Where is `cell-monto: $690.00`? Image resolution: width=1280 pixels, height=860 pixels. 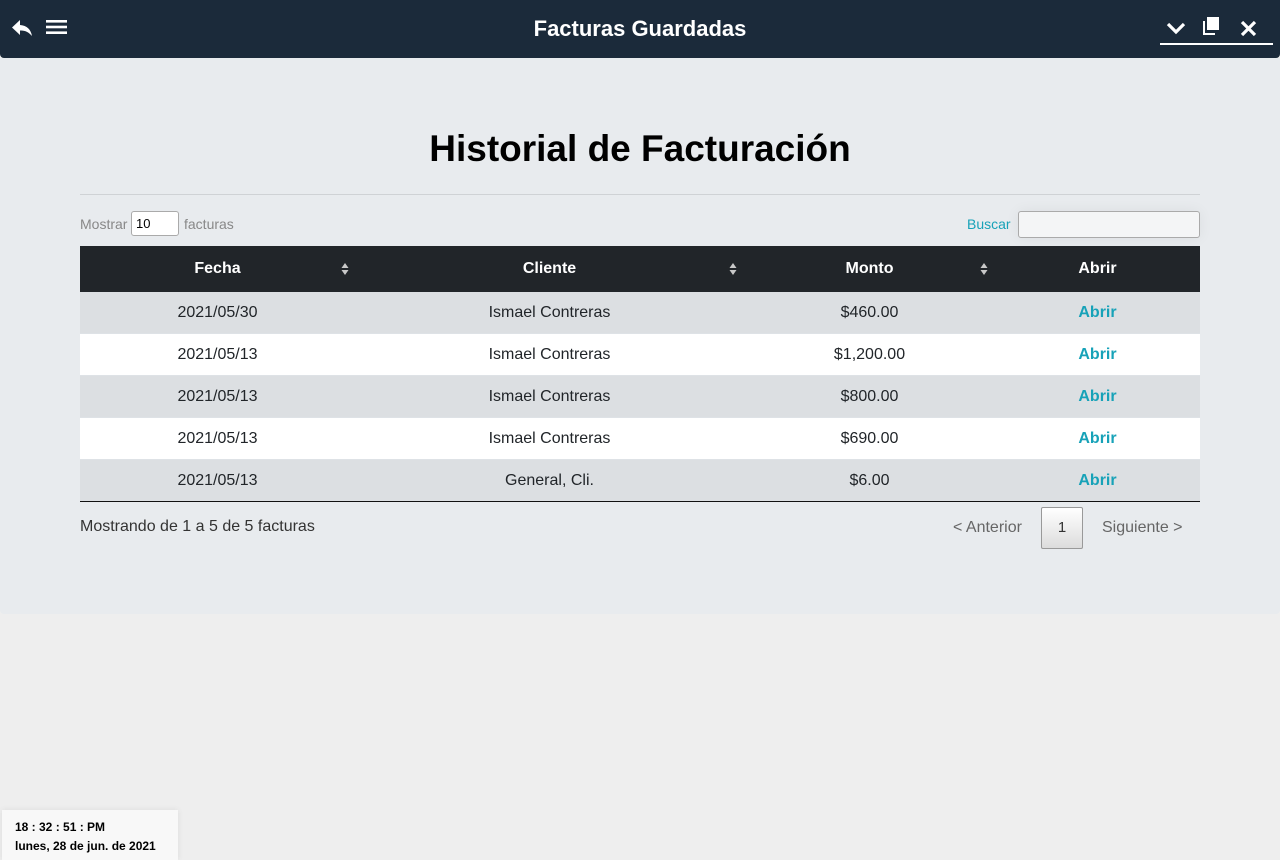
cell-monto: $690.00 is located at coordinates (869, 438).